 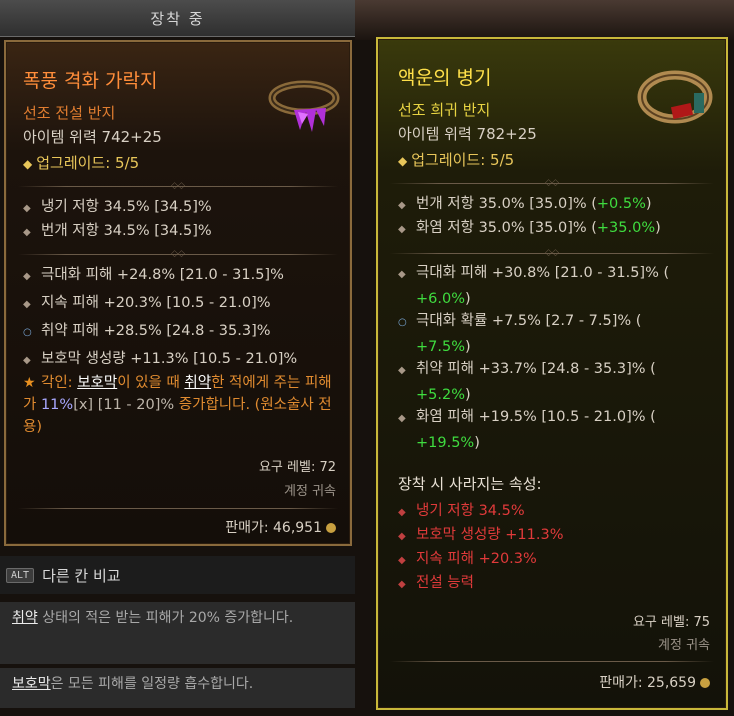 What do you see at coordinates (117, 231) in the screenshot?
I see `implicit-stat: ◆ 번개 저항 34.5% [34.5]%` at bounding box center [117, 231].